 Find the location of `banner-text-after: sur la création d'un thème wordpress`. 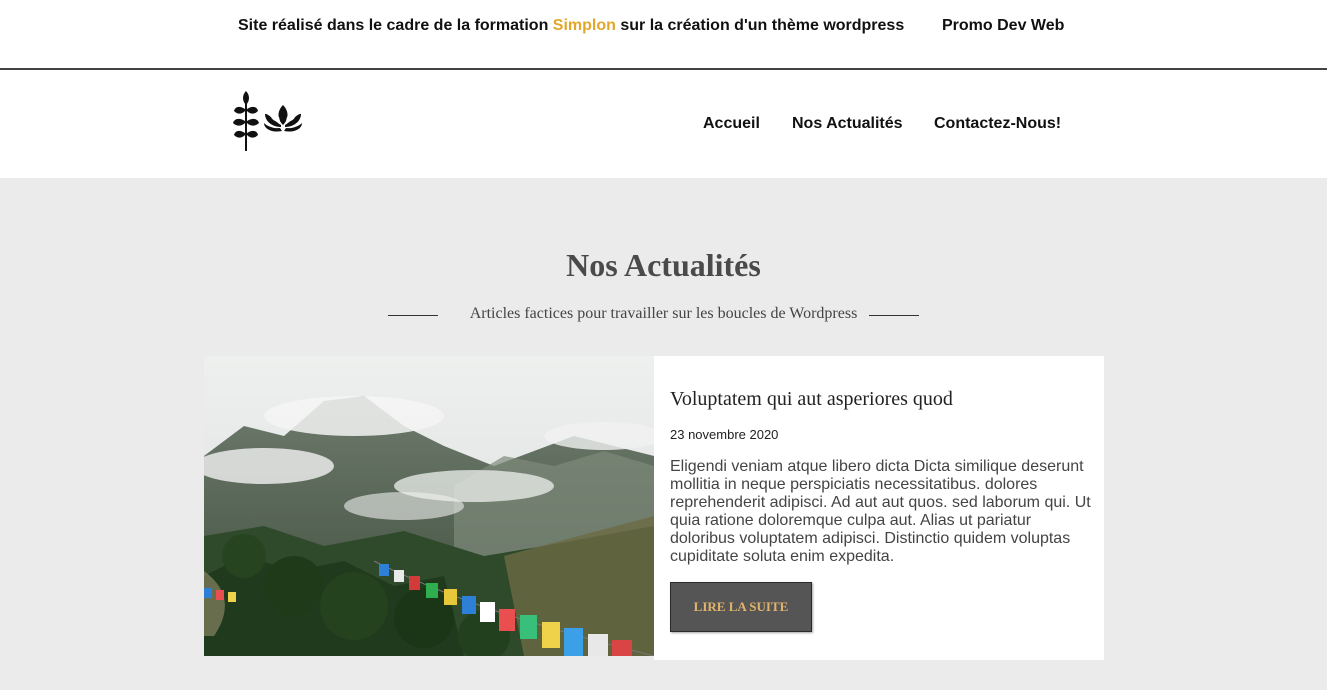

banner-text-after: sur la création d'un thème wordpress is located at coordinates (760, 25).